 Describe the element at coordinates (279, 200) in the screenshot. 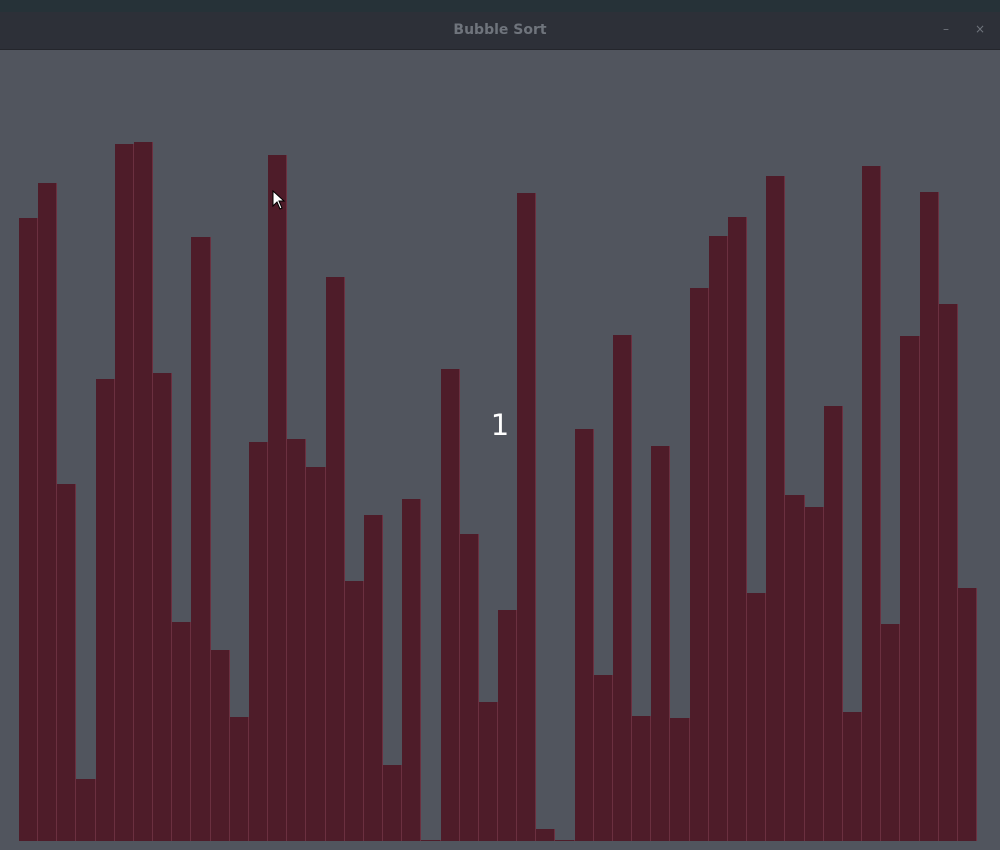

I see `arrow-cursor-icon` at that location.